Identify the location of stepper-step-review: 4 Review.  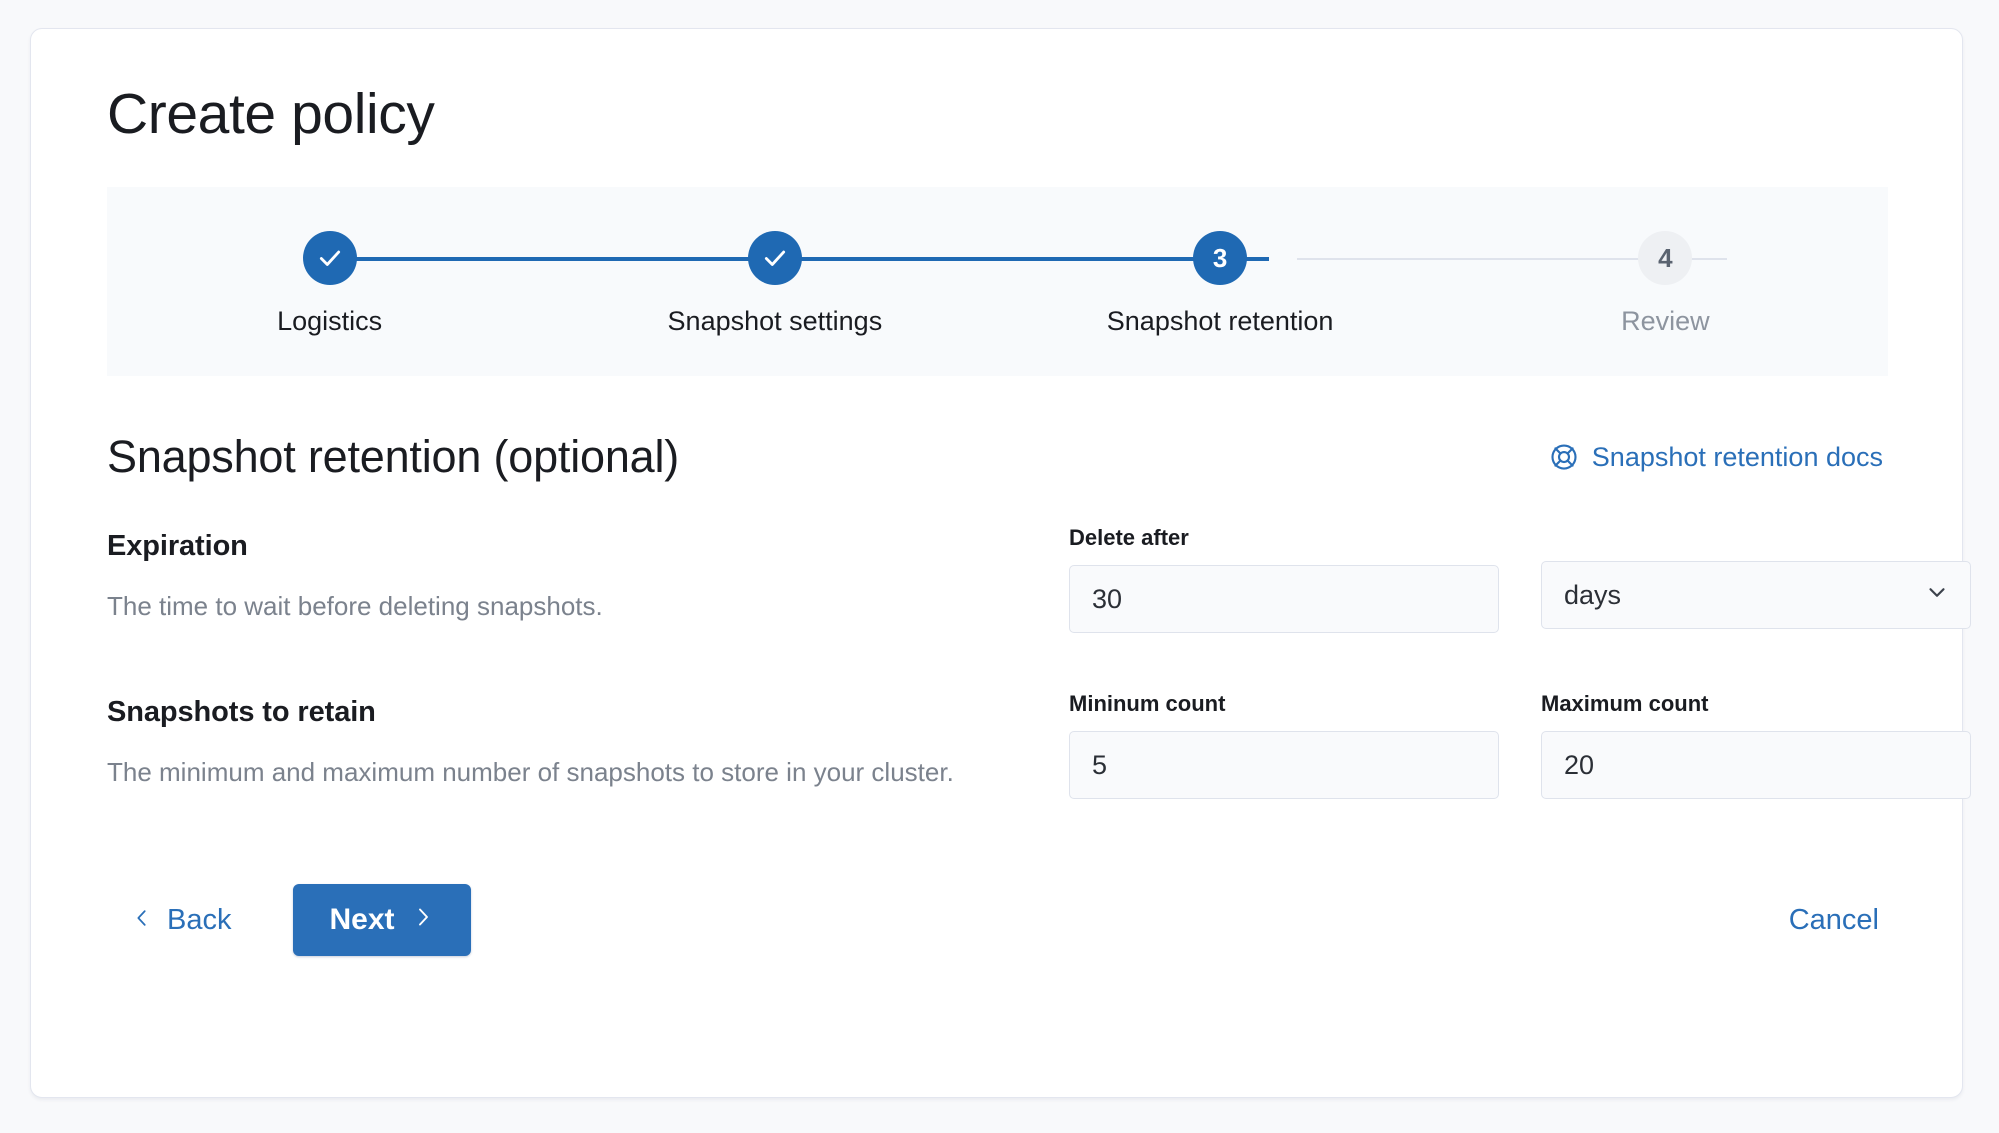
(1665, 281).